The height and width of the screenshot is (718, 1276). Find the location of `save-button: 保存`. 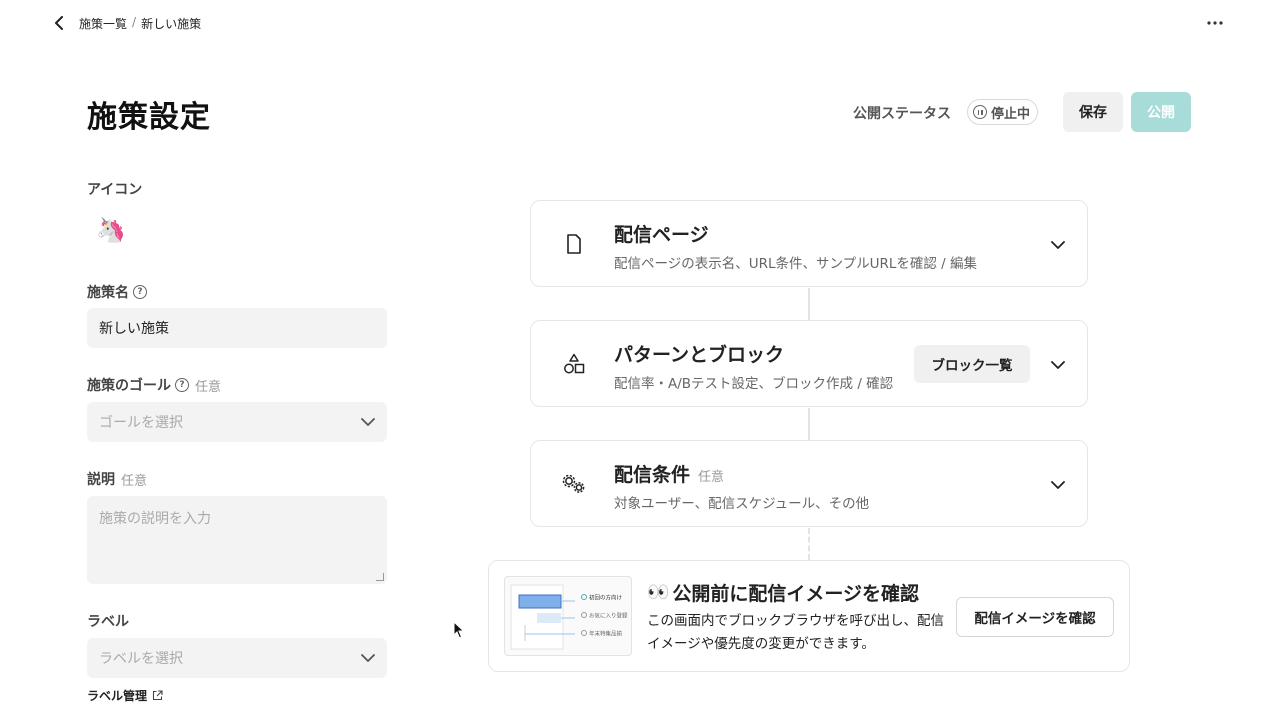

save-button: 保存 is located at coordinates (1093, 112).